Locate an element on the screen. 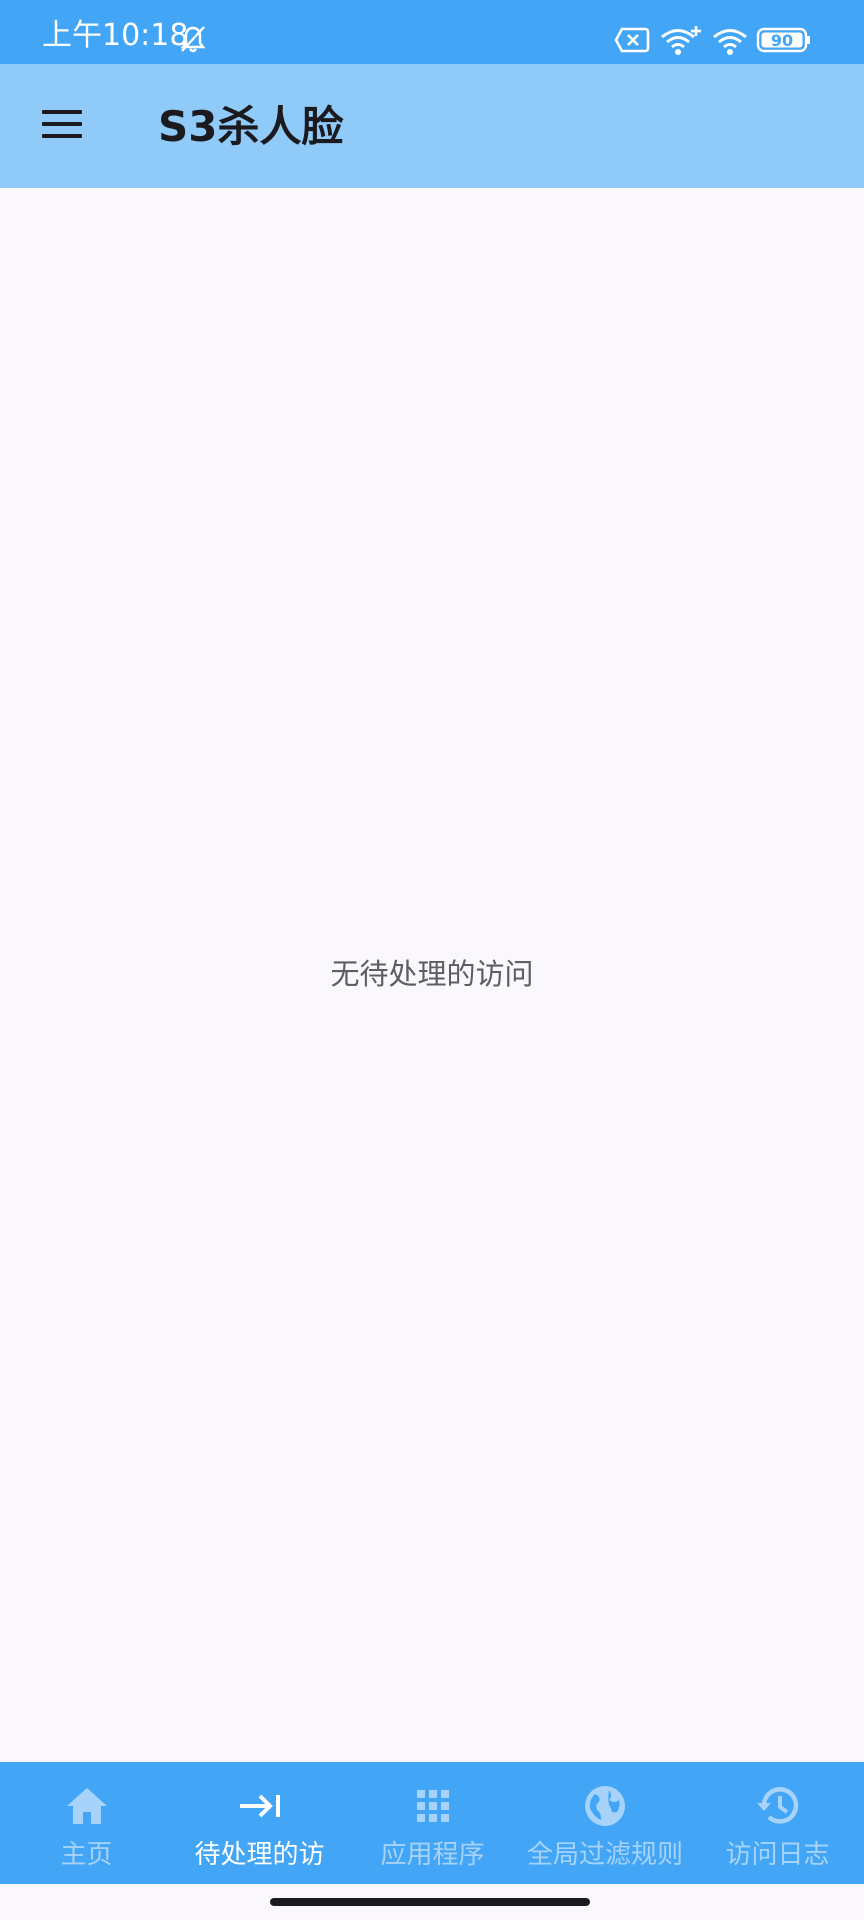 This screenshot has width=864, height=1920. sim-off-icon is located at coordinates (632, 41).